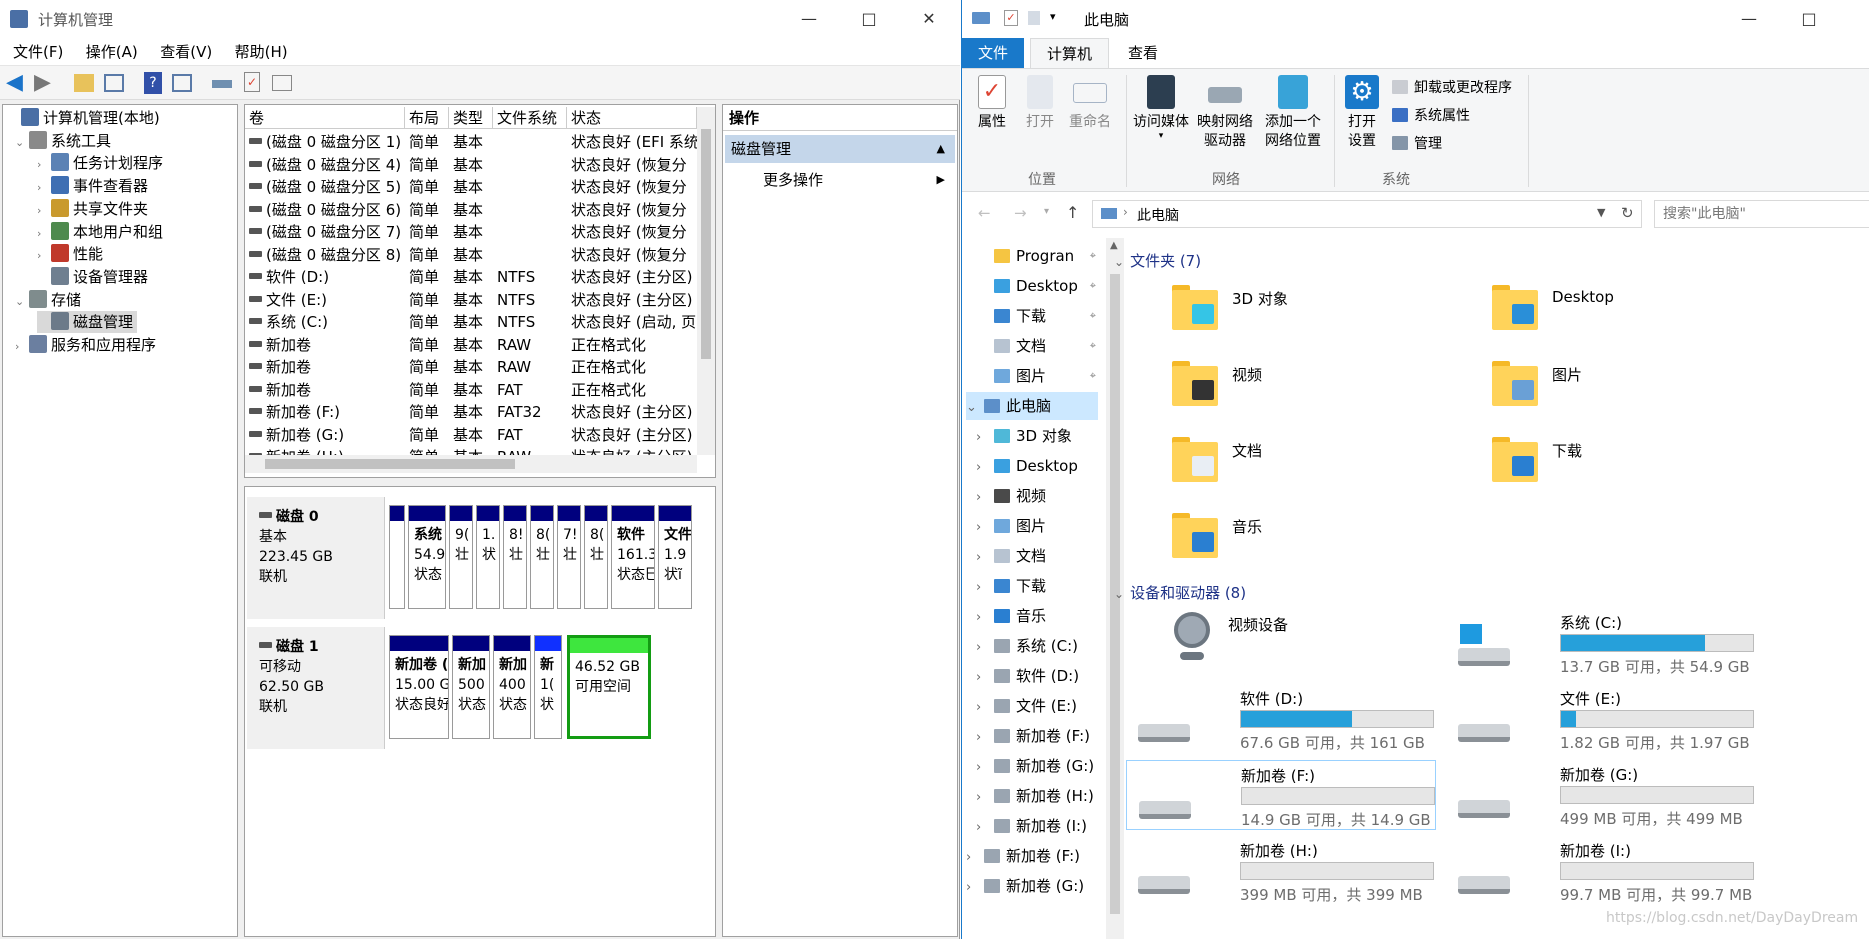 The image size is (1869, 939). What do you see at coordinates (22, 143) in the screenshot?
I see `tree-expander-icon: ⌄` at bounding box center [22, 143].